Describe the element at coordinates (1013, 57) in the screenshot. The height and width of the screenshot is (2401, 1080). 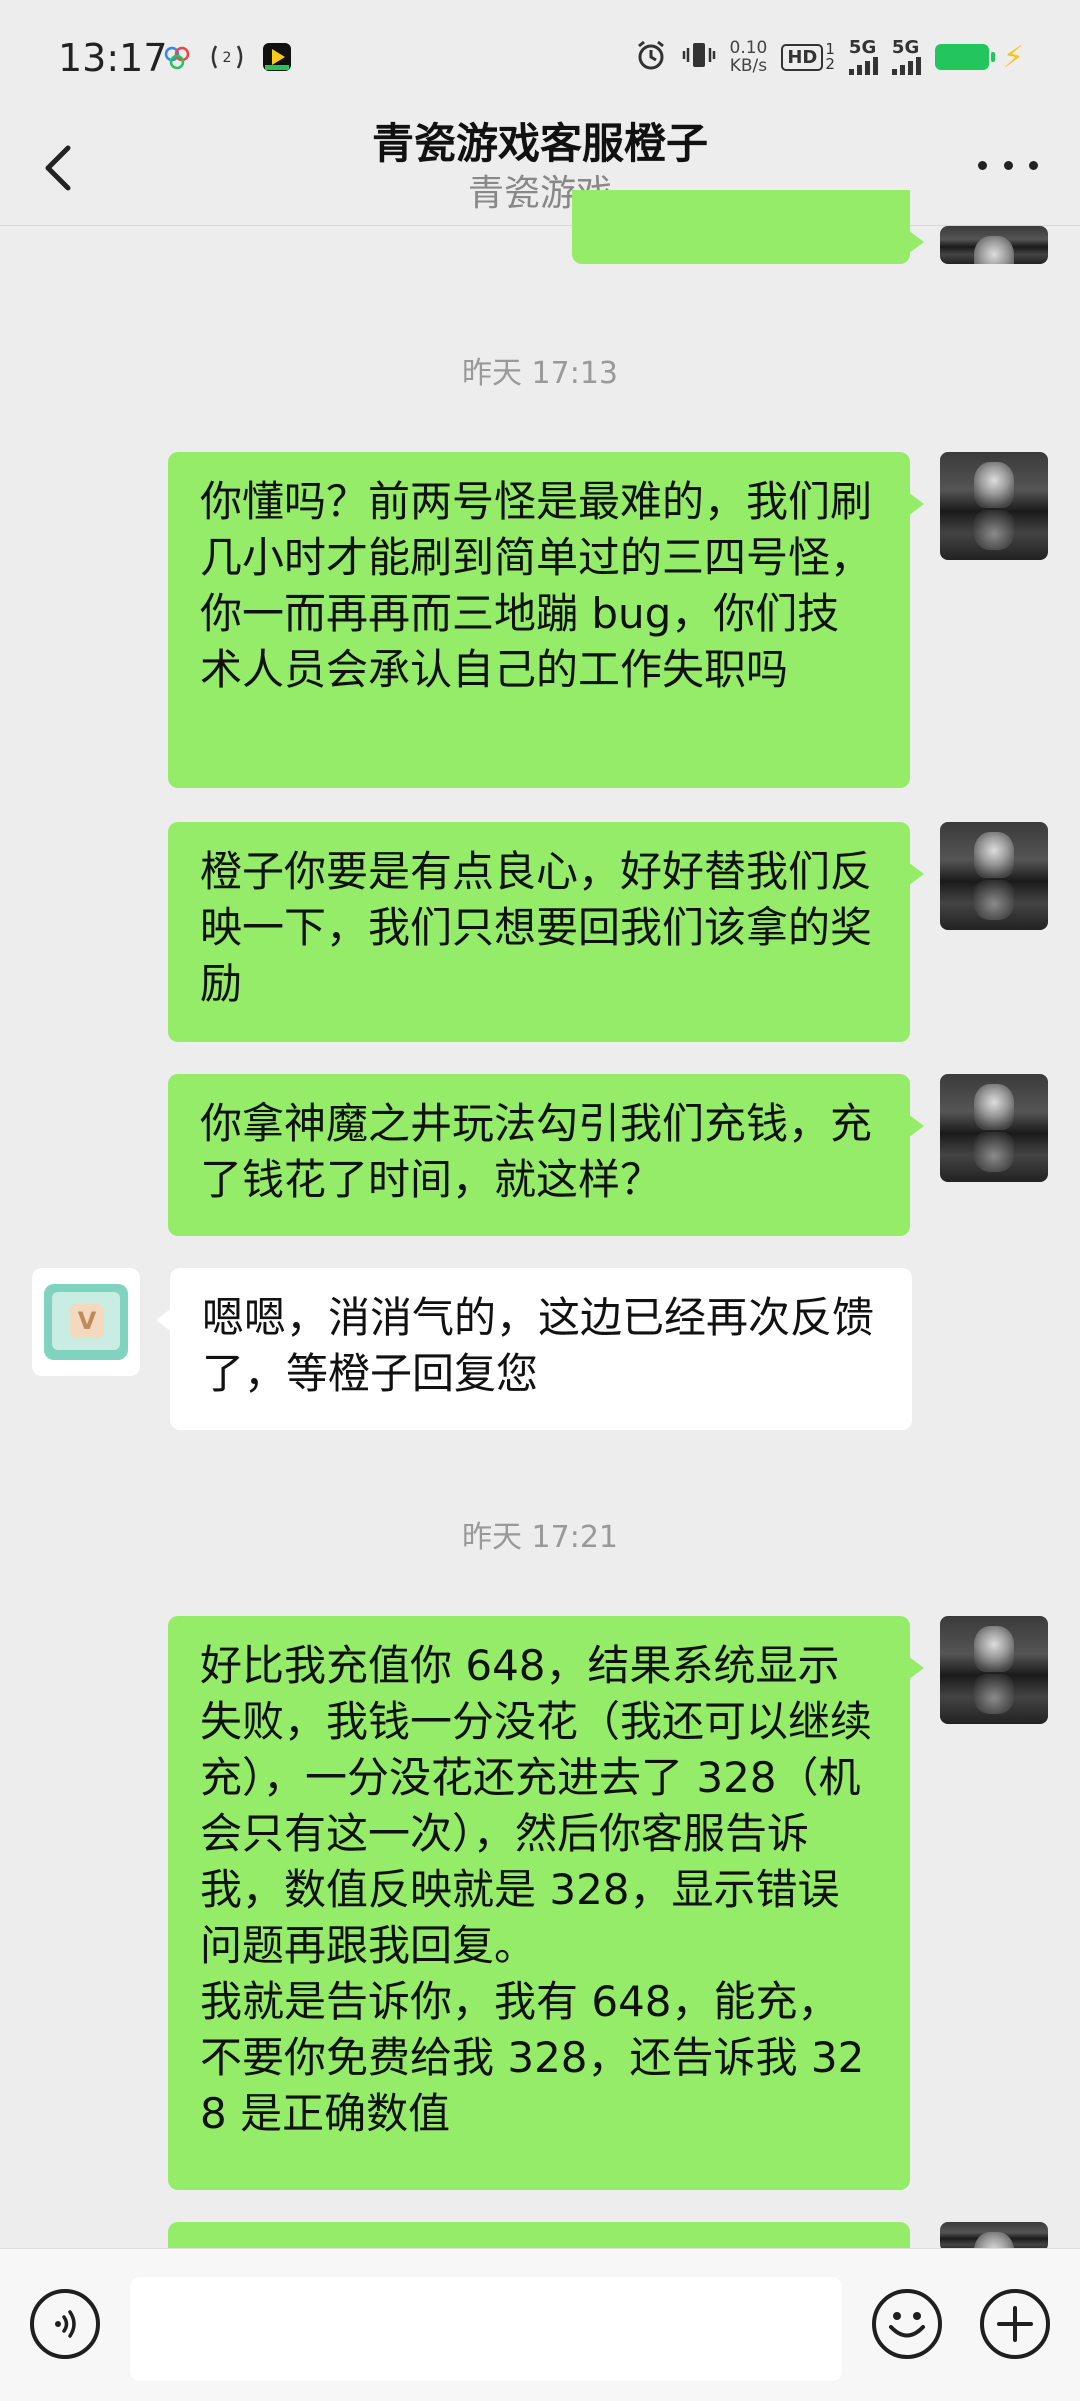
I see `charging-bolt-icon: ⚡` at that location.